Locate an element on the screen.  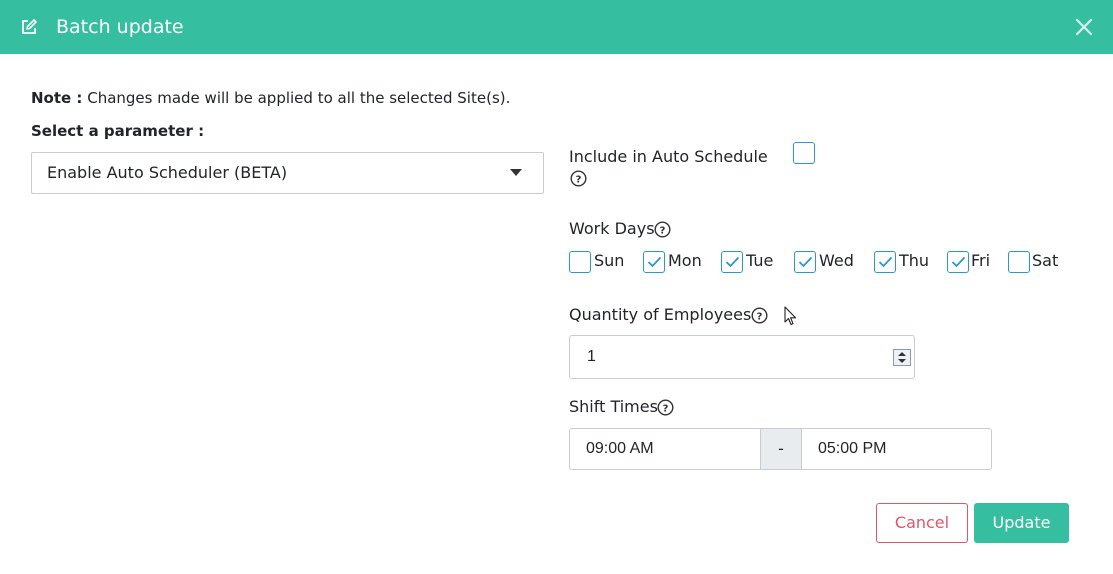
shift-start-value: 09:00 AM is located at coordinates (620, 448).